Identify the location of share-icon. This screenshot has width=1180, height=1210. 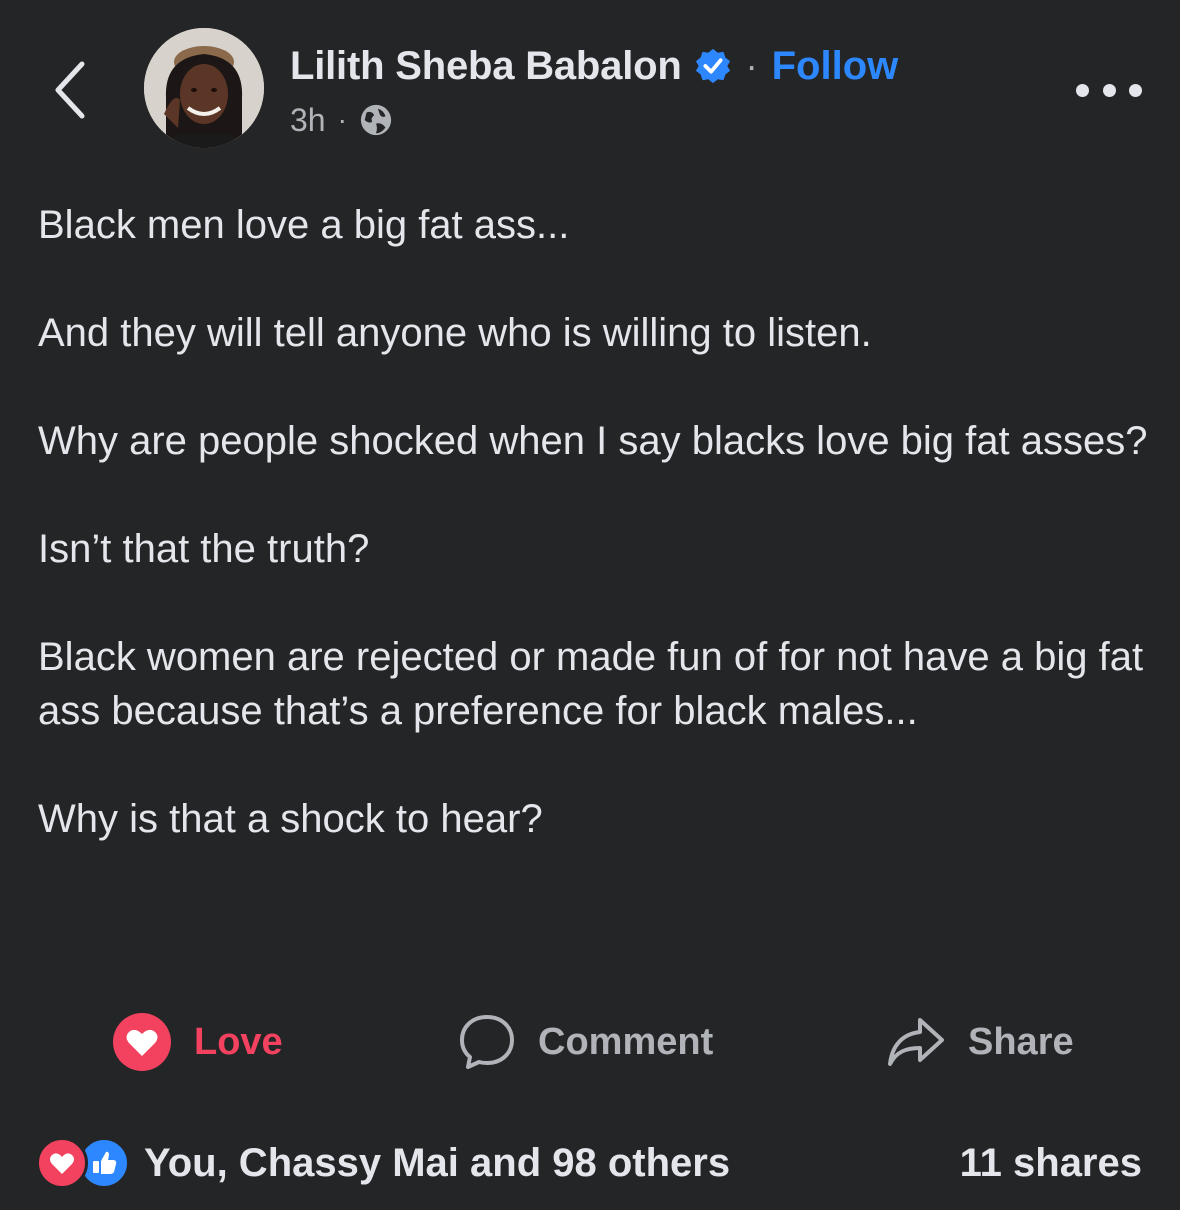
(916, 1042).